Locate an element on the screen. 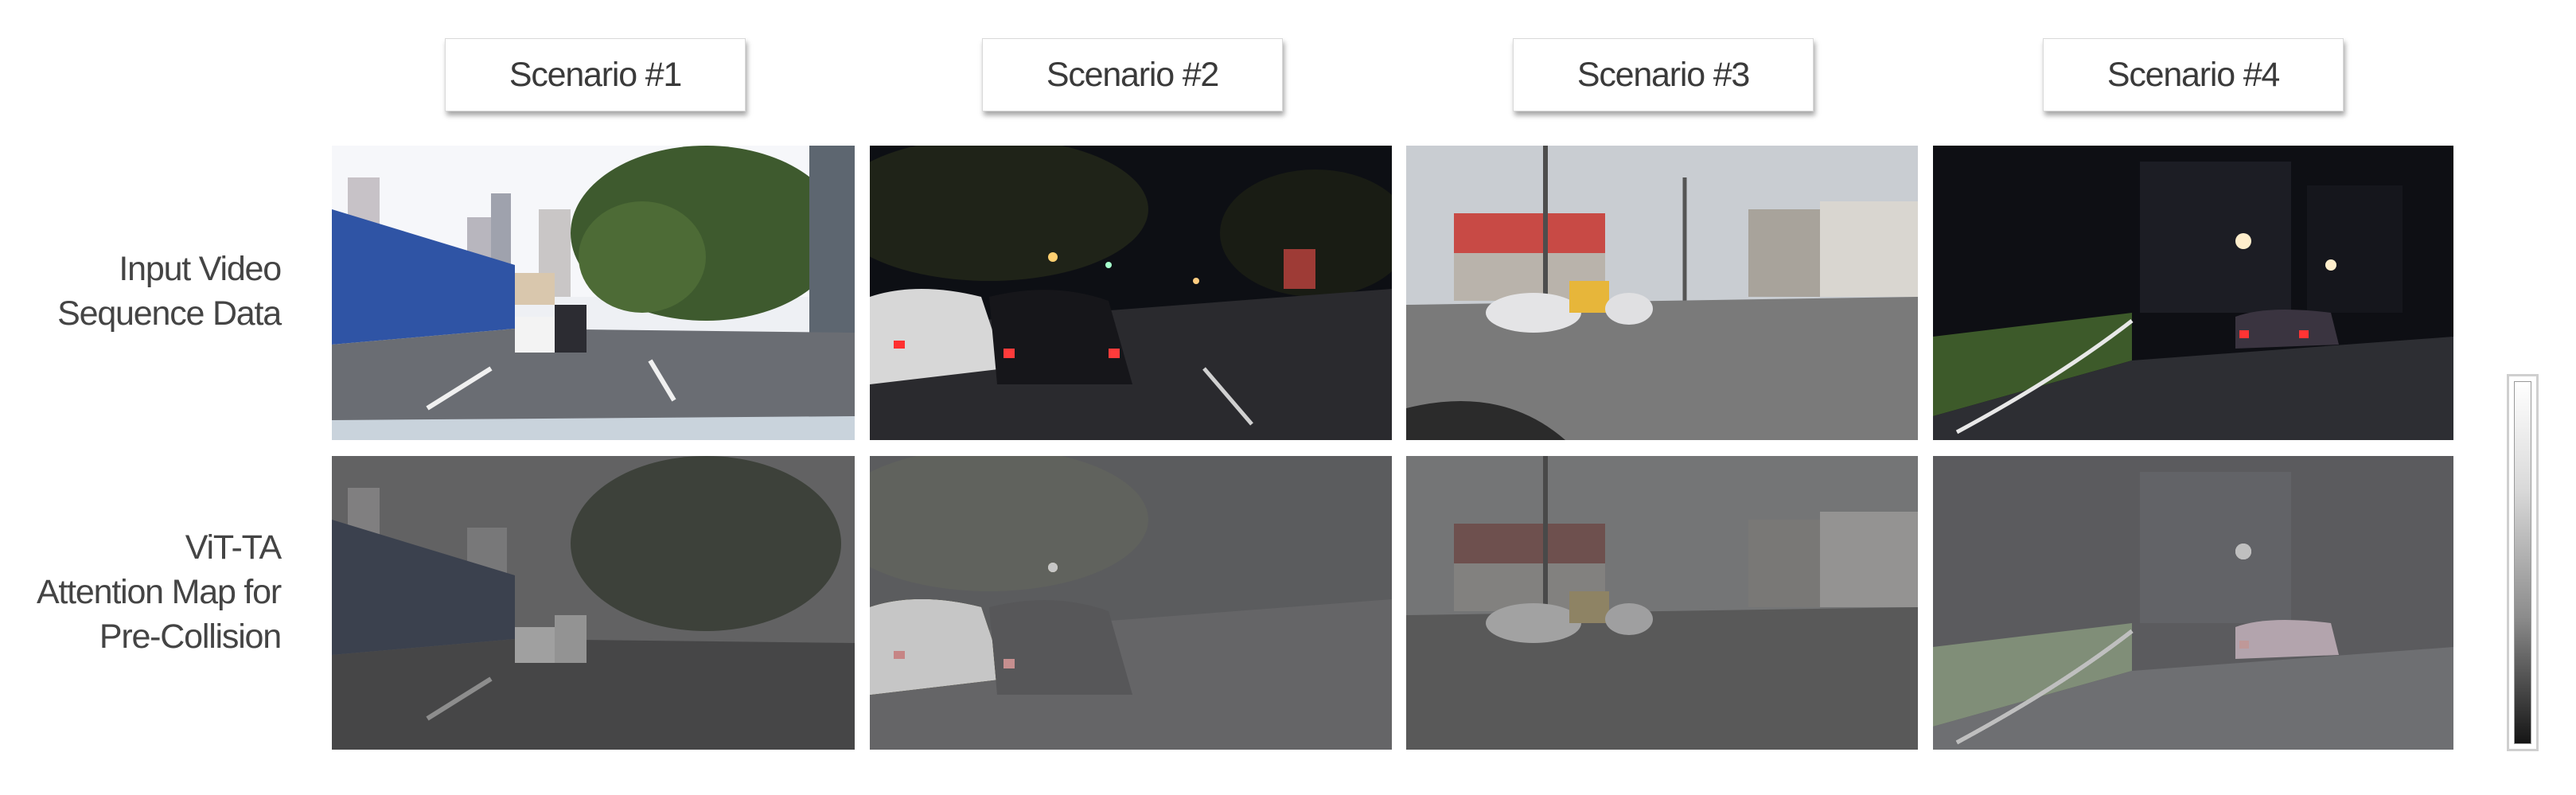  row-label-input-line1: Input Video is located at coordinates (200, 269).